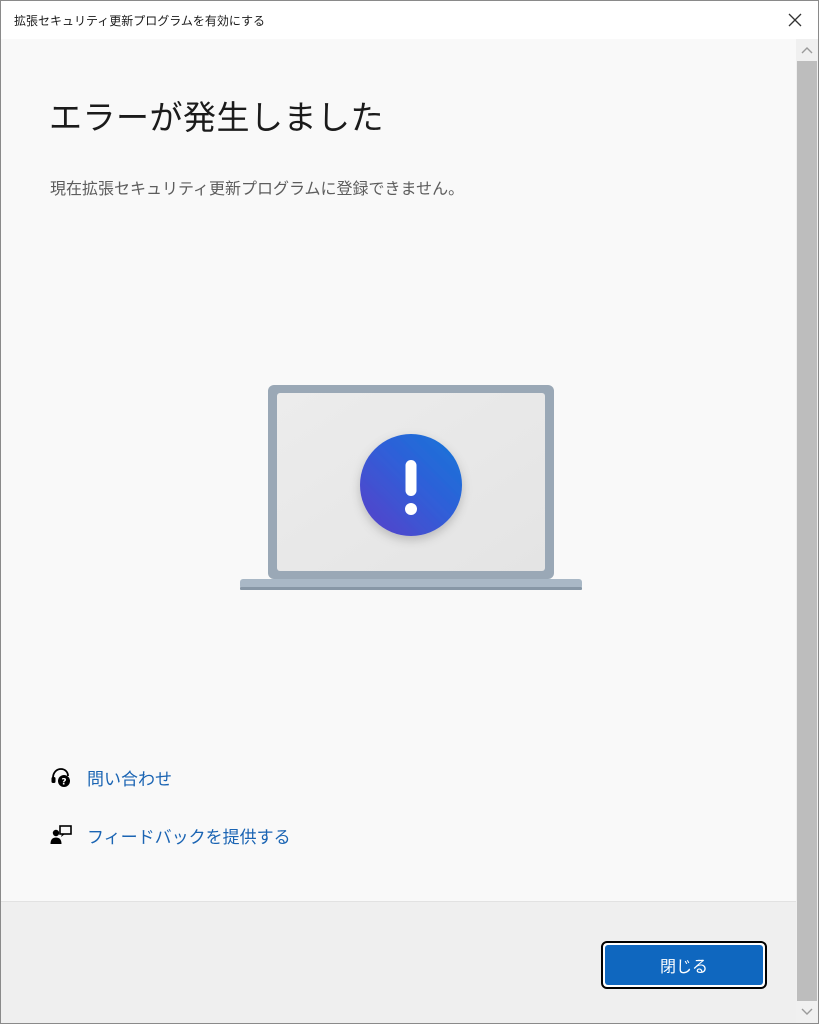 The height and width of the screenshot is (1024, 819). What do you see at coordinates (257, 188) in the screenshot?
I see `error-message: 現在拡張セキュリティ更新プログラムに登録できません。` at bounding box center [257, 188].